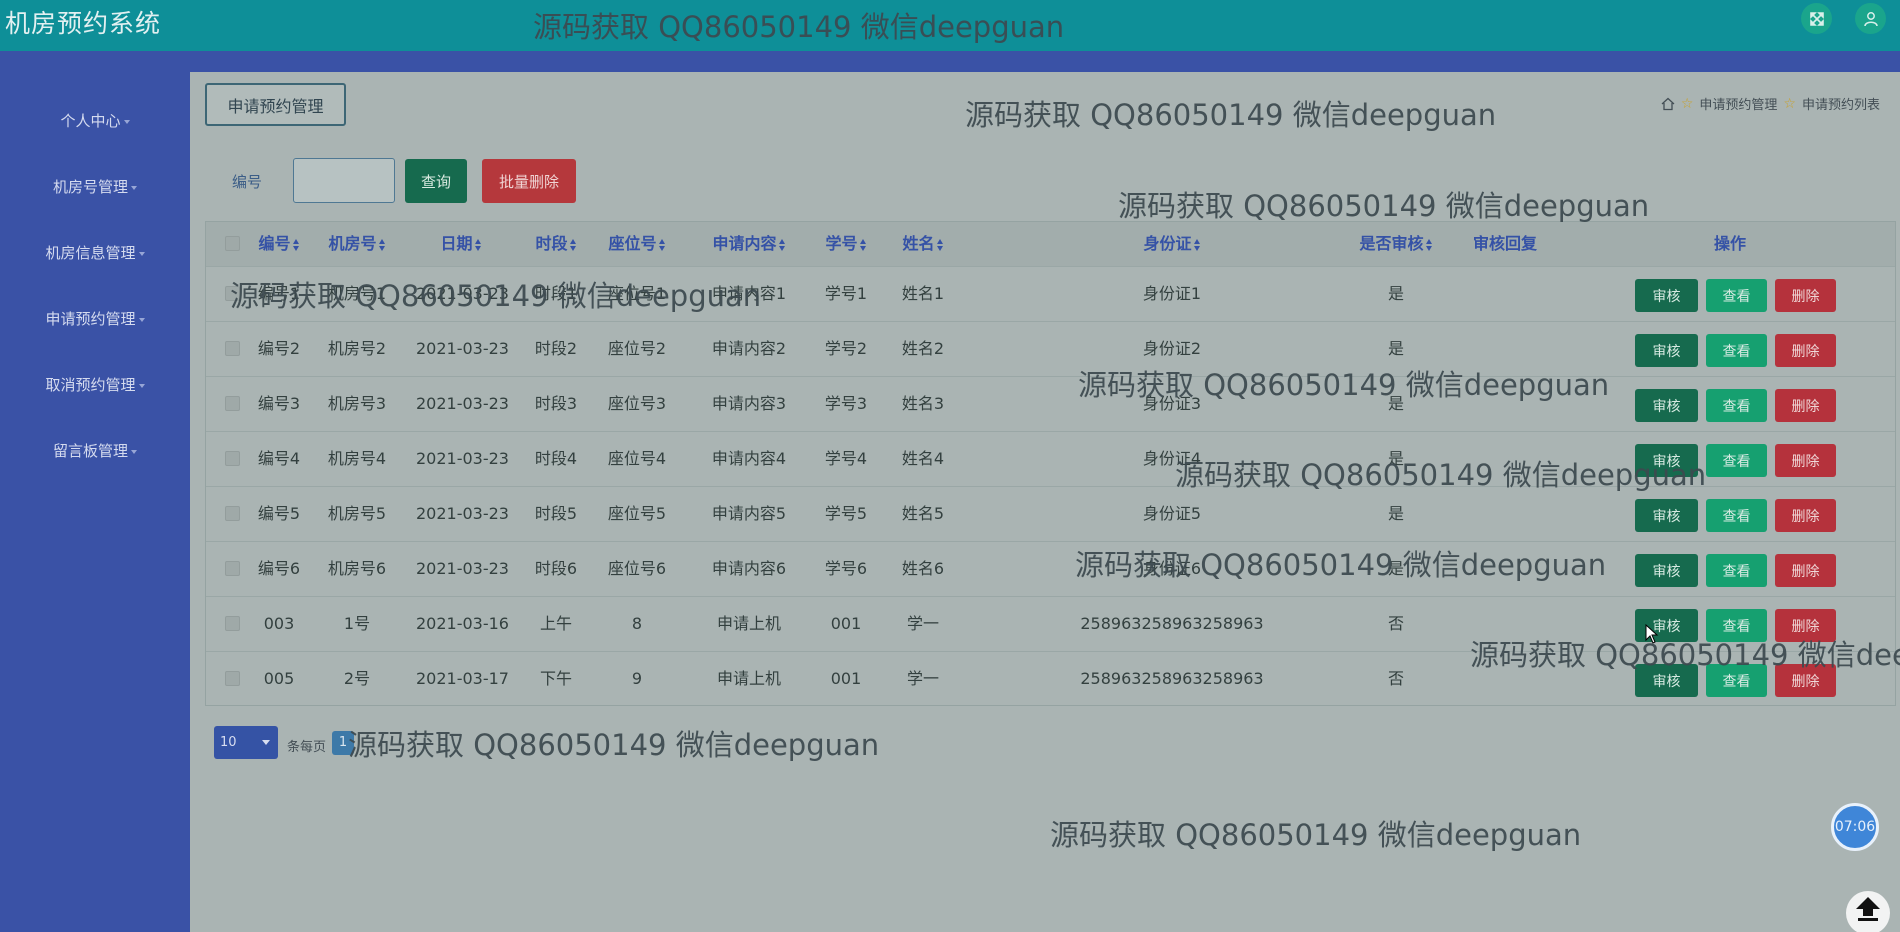 This screenshot has height=932, width=1900. What do you see at coordinates (923, 244) in the screenshot?
I see `column-header-name: 姓名` at bounding box center [923, 244].